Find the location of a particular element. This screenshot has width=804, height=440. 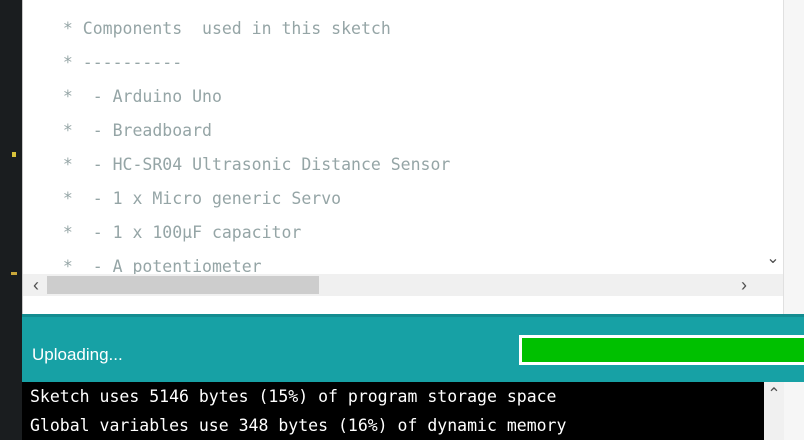

chevron-down-icon: ⌄ is located at coordinates (773, 259).